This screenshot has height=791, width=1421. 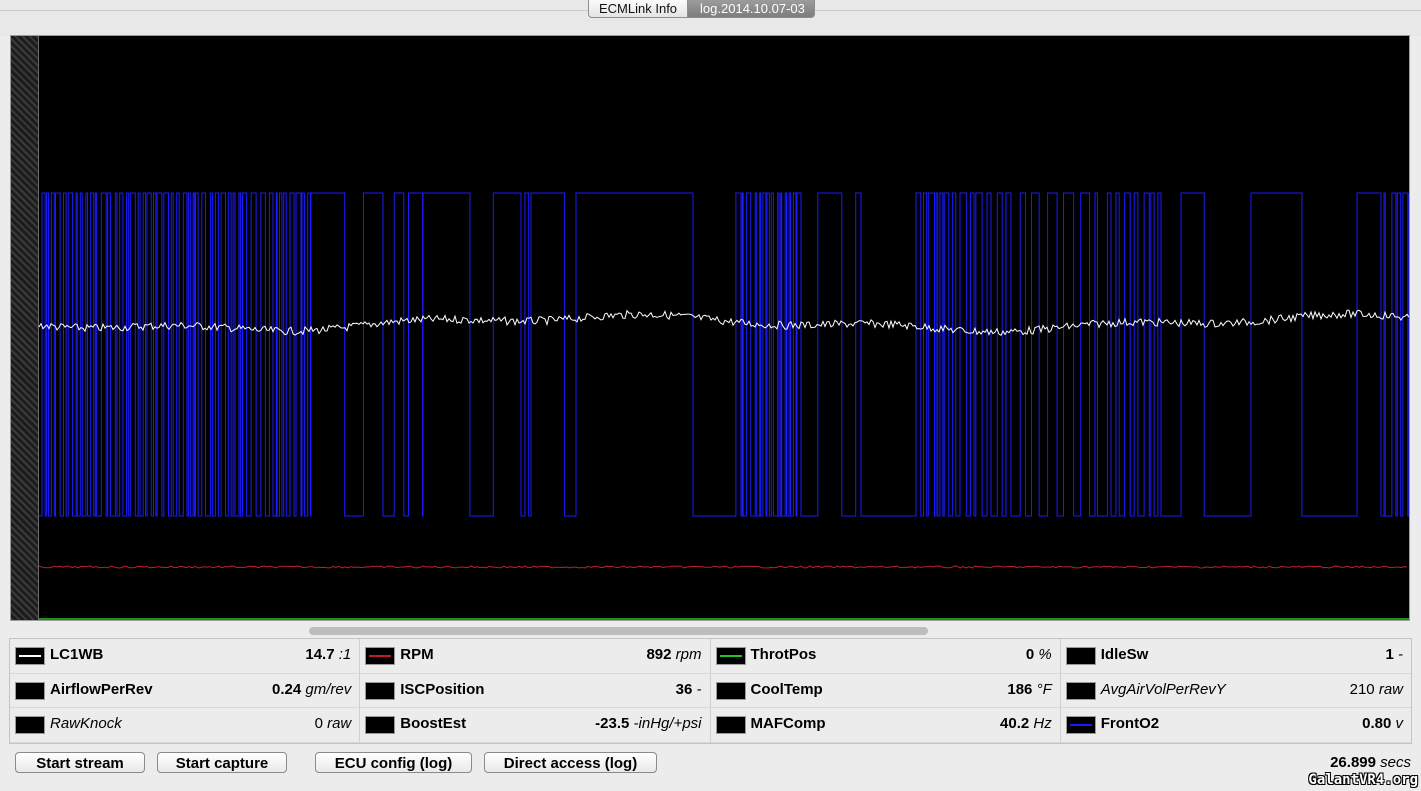 What do you see at coordinates (535, 725) in the screenshot?
I see `param-cell-boostest: BoostEst -23.5 -inHg/+psi` at bounding box center [535, 725].